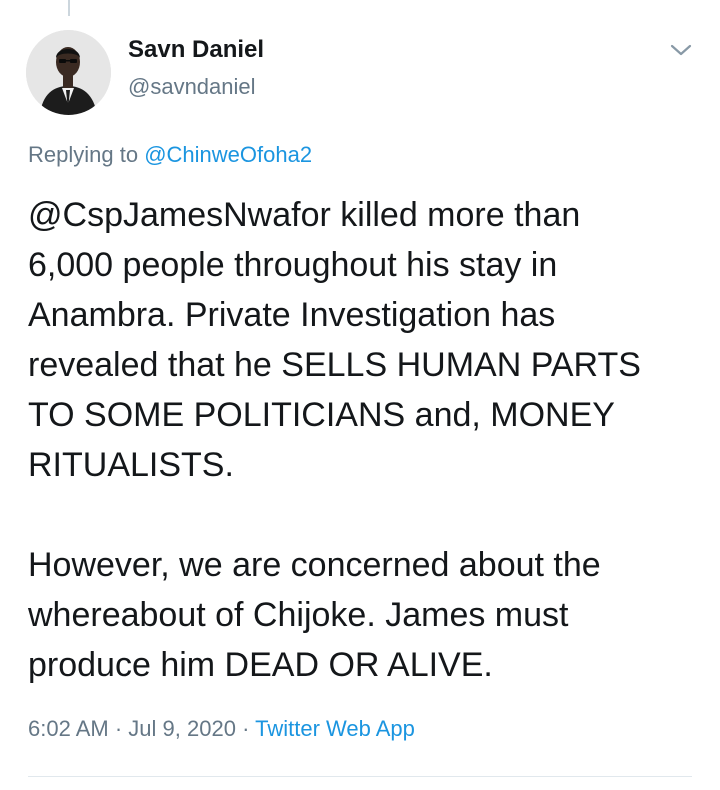 The image size is (720, 790). What do you see at coordinates (334, 365) in the screenshot?
I see `tweet-line: revealed that he SELLS HUMAN PARTS` at bounding box center [334, 365].